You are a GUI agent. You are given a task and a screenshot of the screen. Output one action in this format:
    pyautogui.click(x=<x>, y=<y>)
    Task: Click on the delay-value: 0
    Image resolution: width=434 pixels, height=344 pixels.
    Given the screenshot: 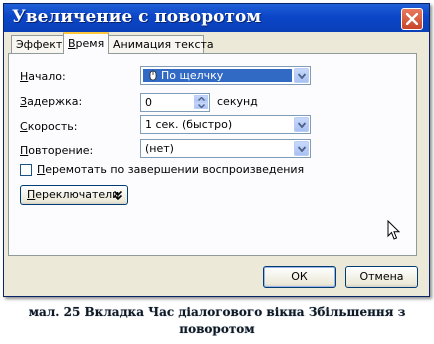 What is the action you would take?
    pyautogui.click(x=148, y=102)
    